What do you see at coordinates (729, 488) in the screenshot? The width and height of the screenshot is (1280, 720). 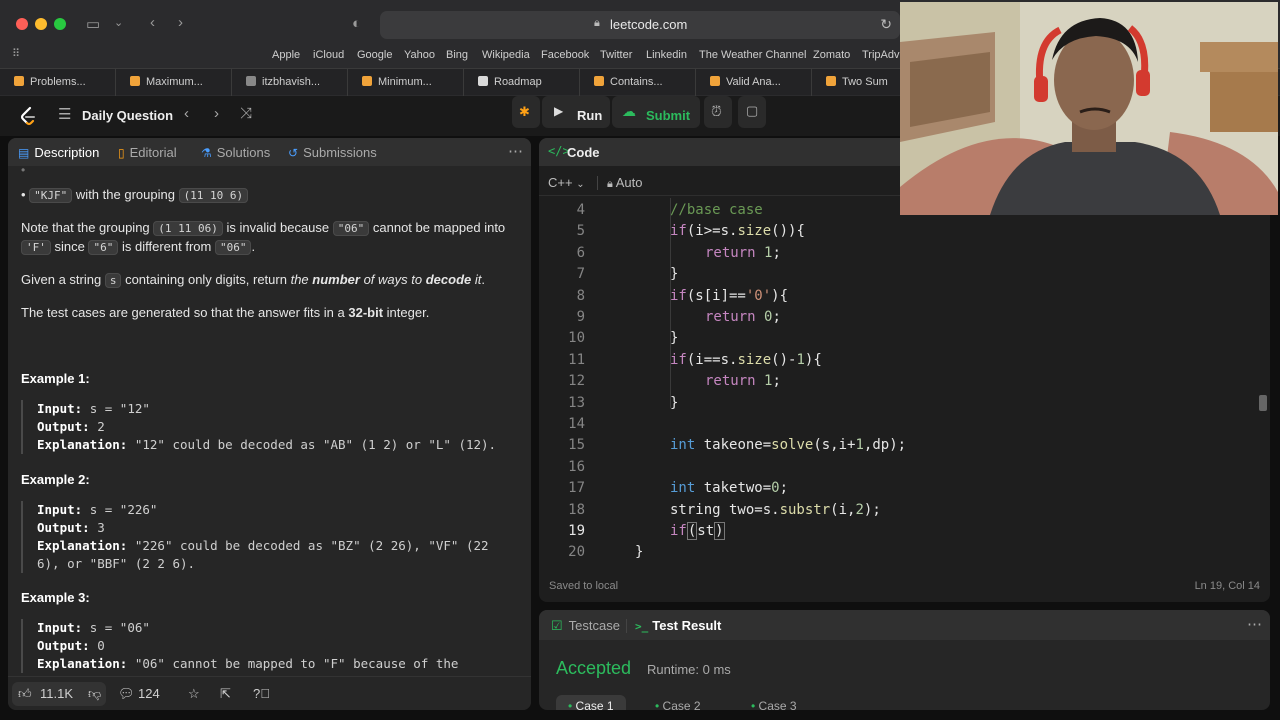 I see `code-line: int taketwo=0;` at bounding box center [729, 488].